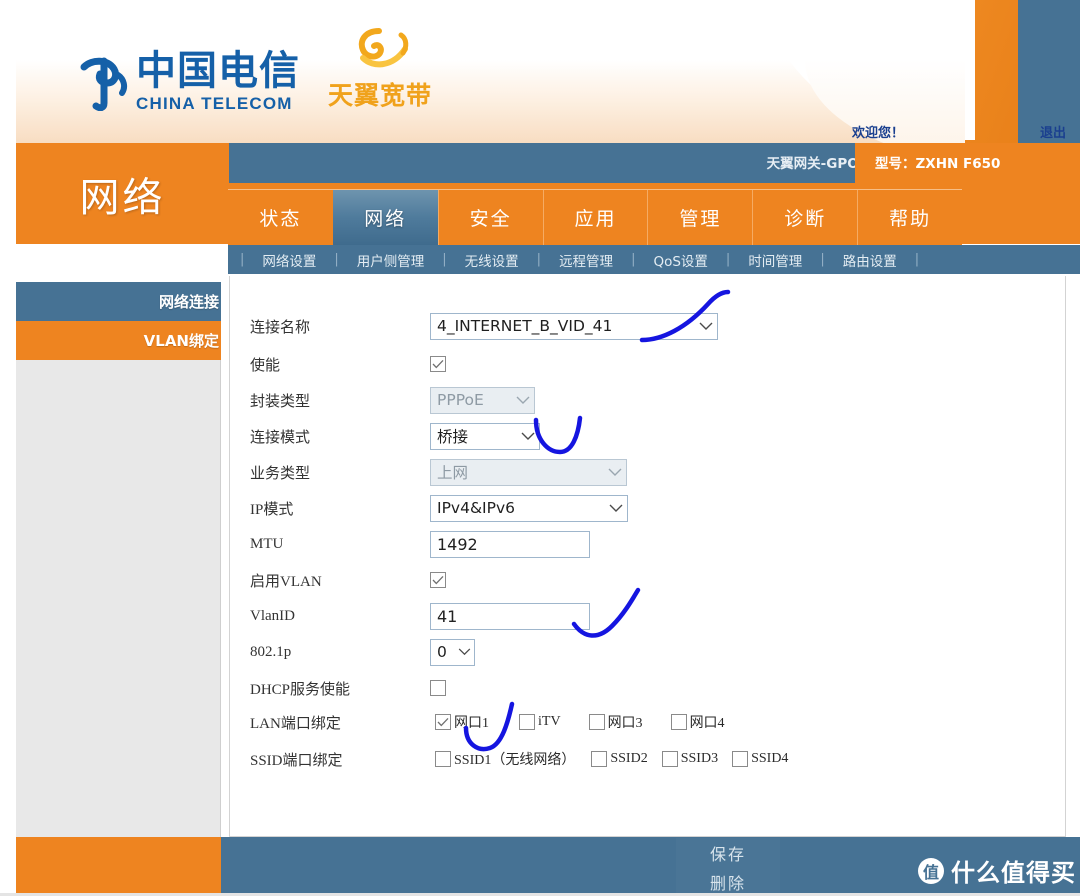  Describe the element at coordinates (707, 723) in the screenshot. I see `lan-port-4-label: 网口4` at that location.